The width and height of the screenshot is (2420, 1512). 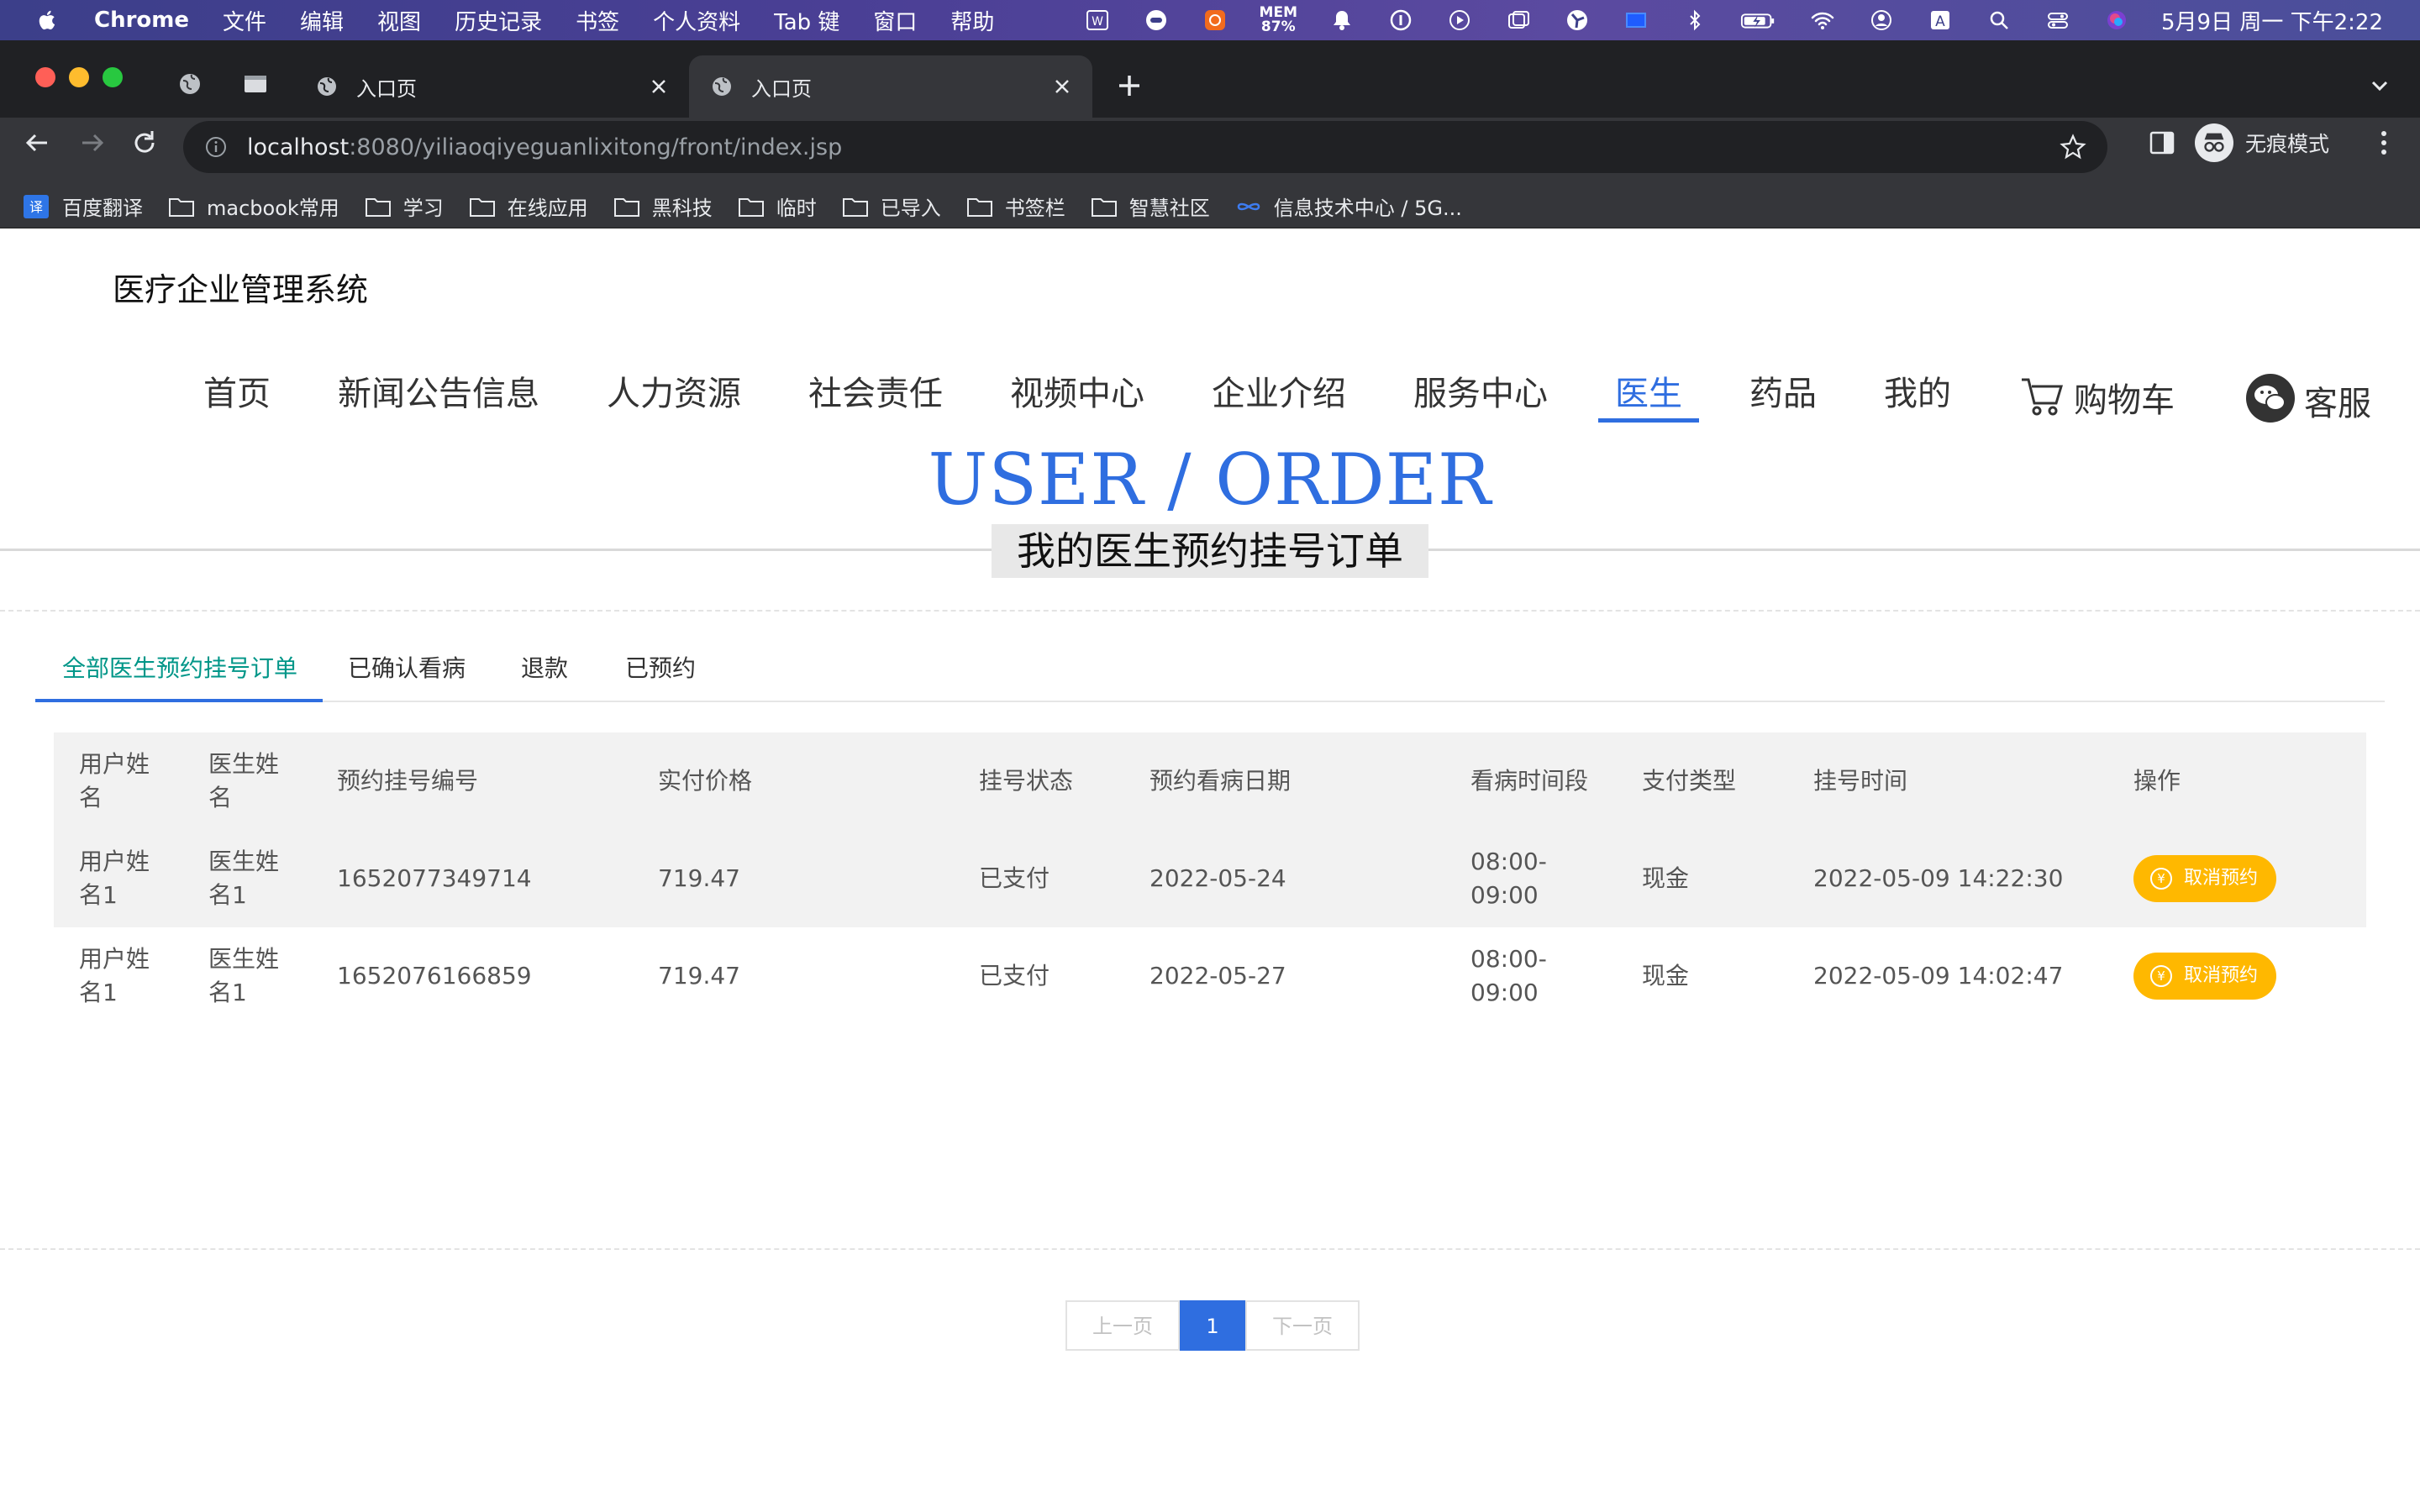 What do you see at coordinates (2116, 20) in the screenshot?
I see `siri-icon` at bounding box center [2116, 20].